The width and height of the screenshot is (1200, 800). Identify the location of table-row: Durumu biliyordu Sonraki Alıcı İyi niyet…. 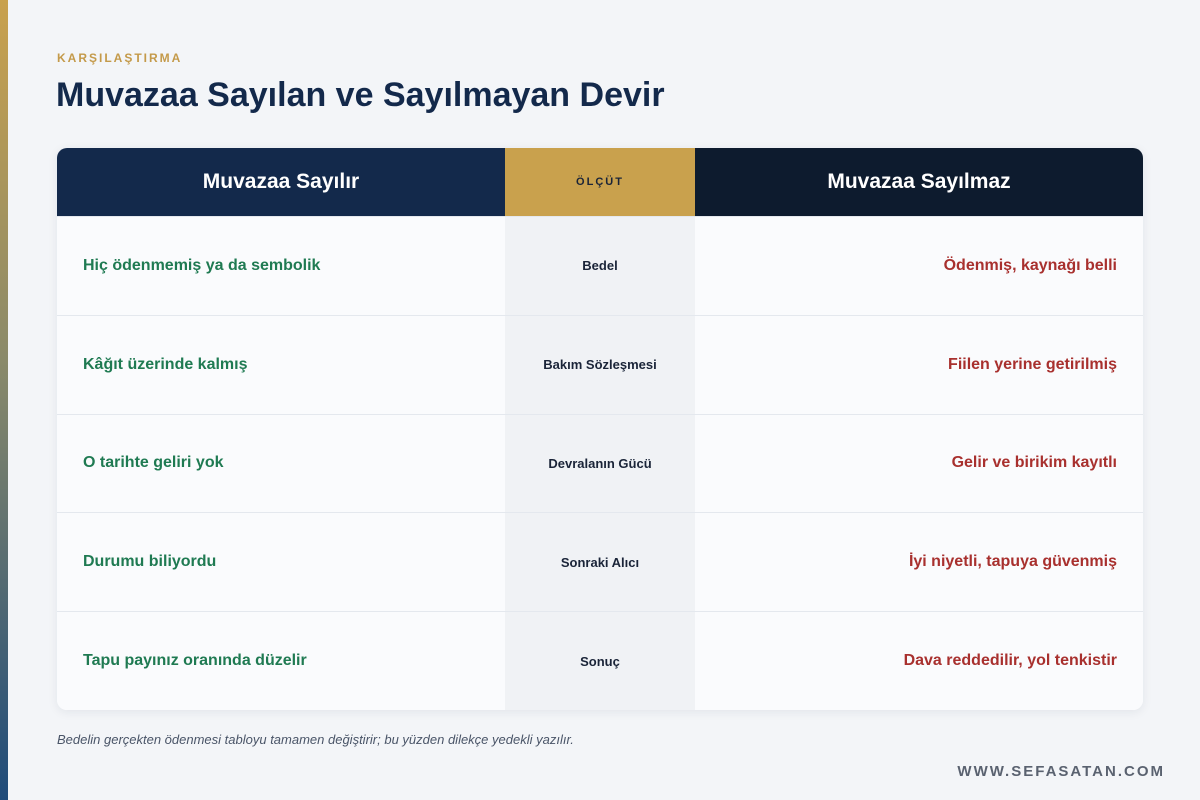
(600, 562).